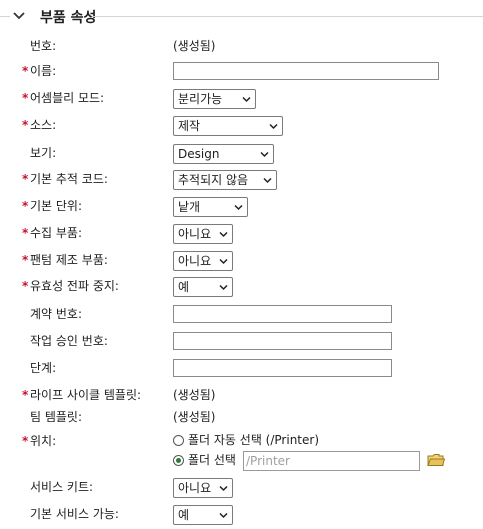  What do you see at coordinates (39, 125) in the screenshot?
I see `label-source: * 소스:` at bounding box center [39, 125].